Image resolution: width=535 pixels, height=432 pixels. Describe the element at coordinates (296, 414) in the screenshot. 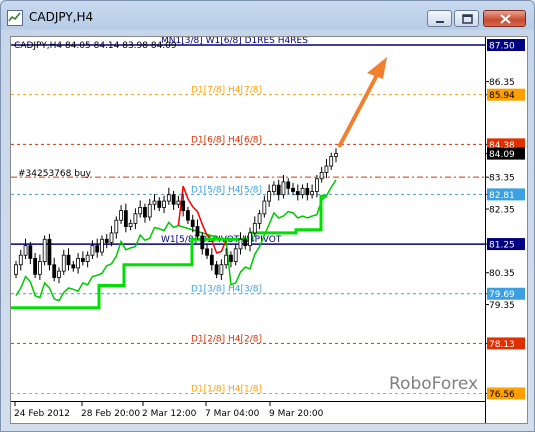

I see `x-tick-label: 9 Mar 20:00` at that location.